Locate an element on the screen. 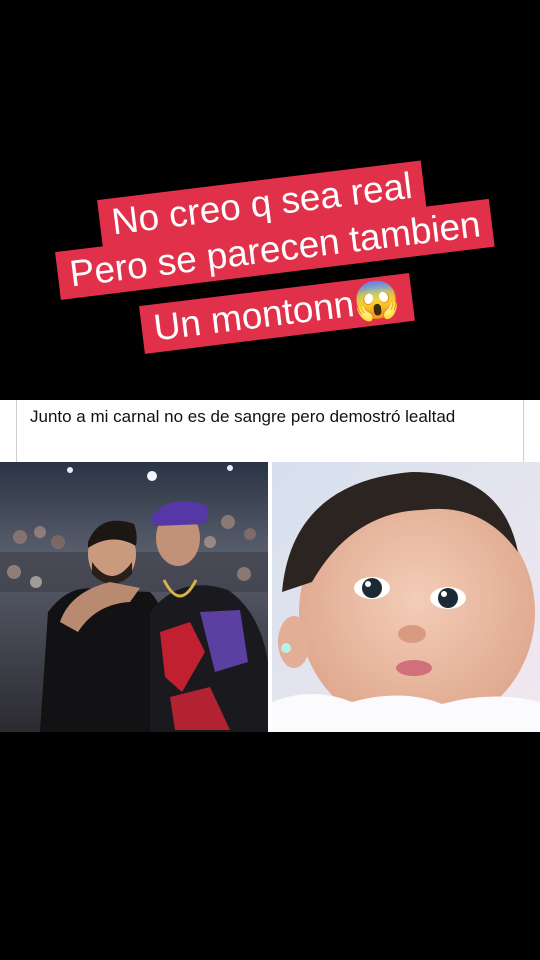  post-left-border is located at coordinates (16, 431).